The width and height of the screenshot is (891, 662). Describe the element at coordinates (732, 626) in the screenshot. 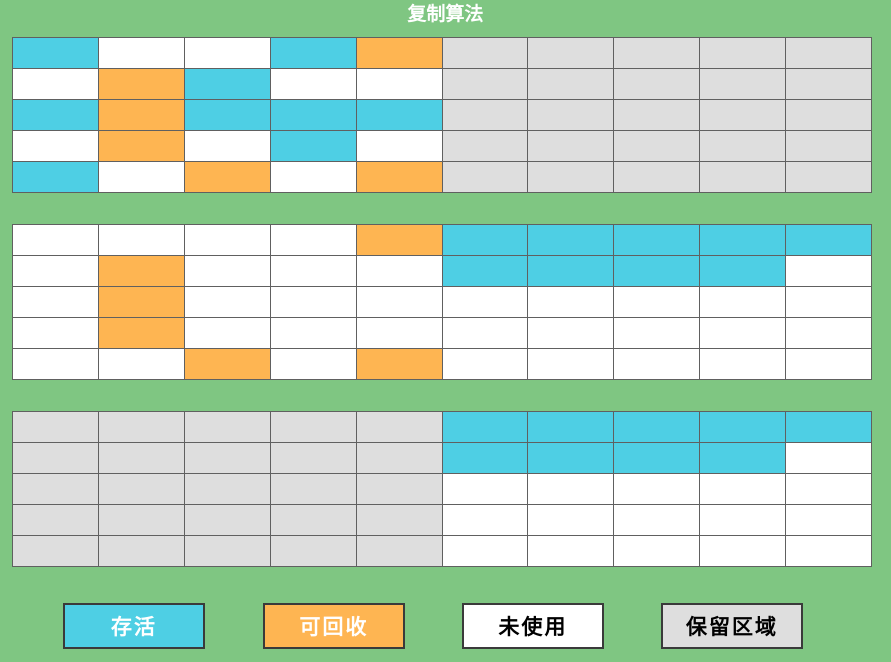

I see `legend-reserved: 保留区域` at that location.